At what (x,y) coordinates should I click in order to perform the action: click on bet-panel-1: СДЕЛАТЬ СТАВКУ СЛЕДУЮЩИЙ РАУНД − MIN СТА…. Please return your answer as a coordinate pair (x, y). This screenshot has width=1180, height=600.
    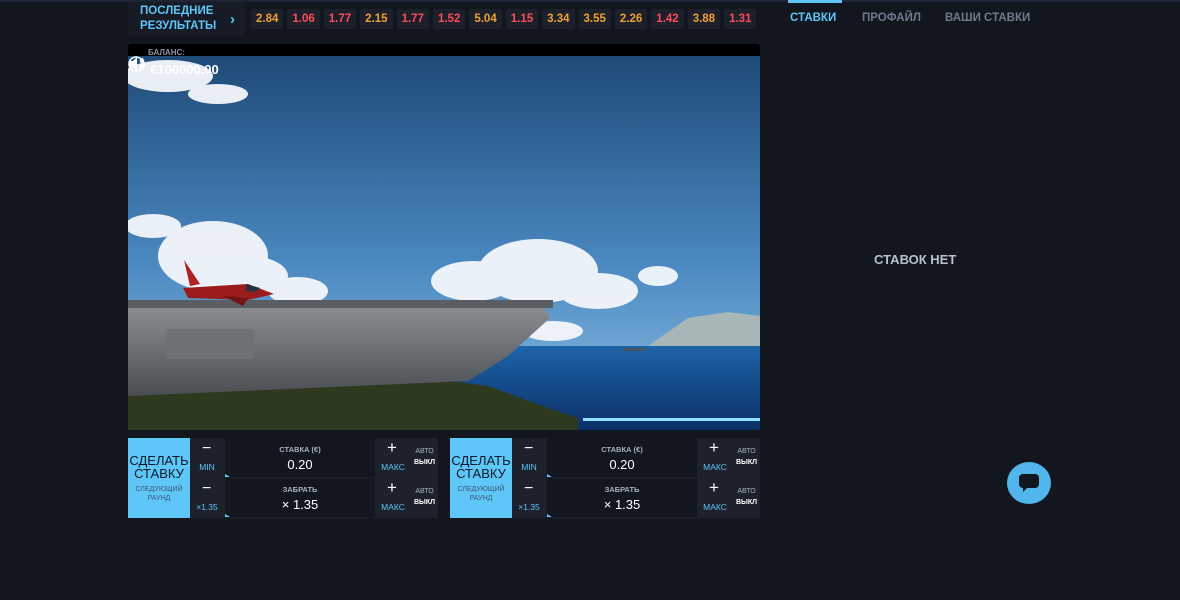
    Looking at the image, I should click on (283, 478).